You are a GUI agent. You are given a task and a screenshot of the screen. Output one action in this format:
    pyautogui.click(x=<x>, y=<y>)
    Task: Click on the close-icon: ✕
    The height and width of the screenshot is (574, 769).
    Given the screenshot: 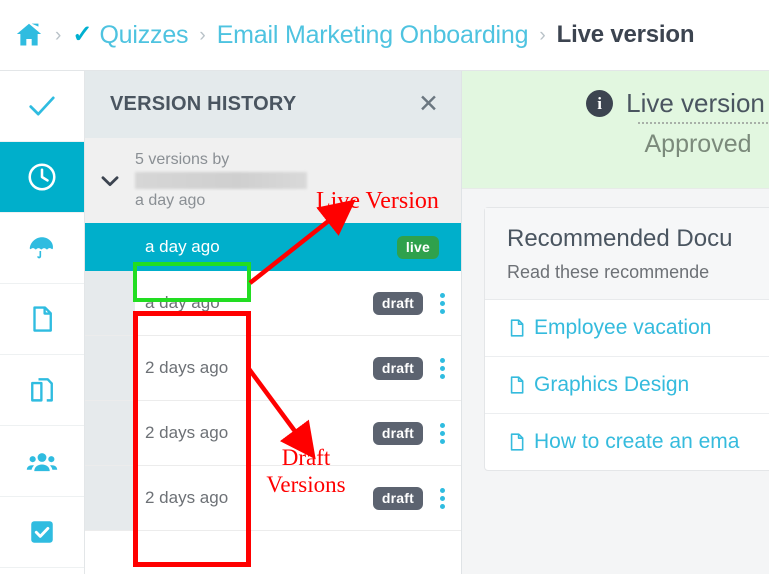 What is the action you would take?
    pyautogui.click(x=428, y=104)
    